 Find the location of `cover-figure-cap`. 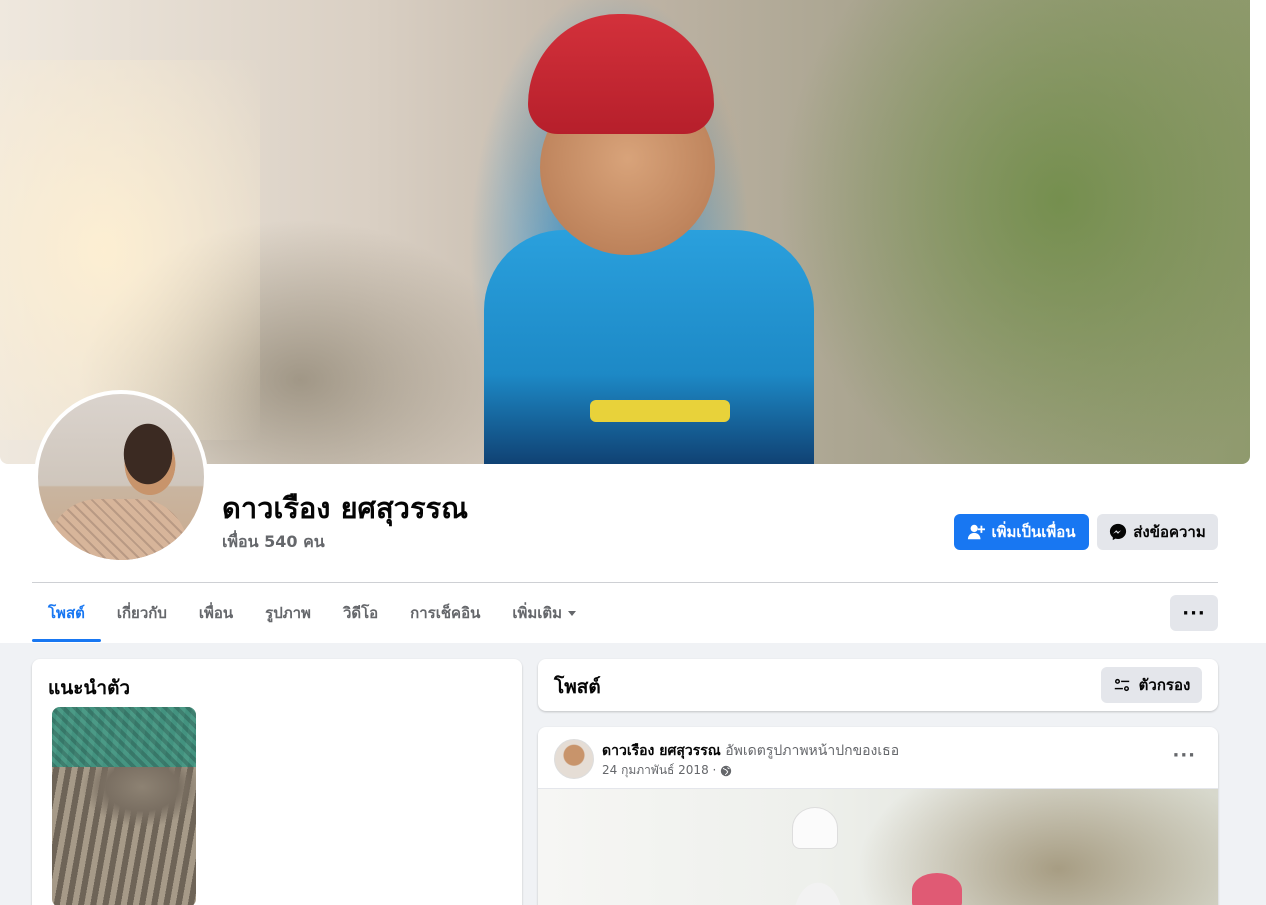

cover-figure-cap is located at coordinates (621, 74).